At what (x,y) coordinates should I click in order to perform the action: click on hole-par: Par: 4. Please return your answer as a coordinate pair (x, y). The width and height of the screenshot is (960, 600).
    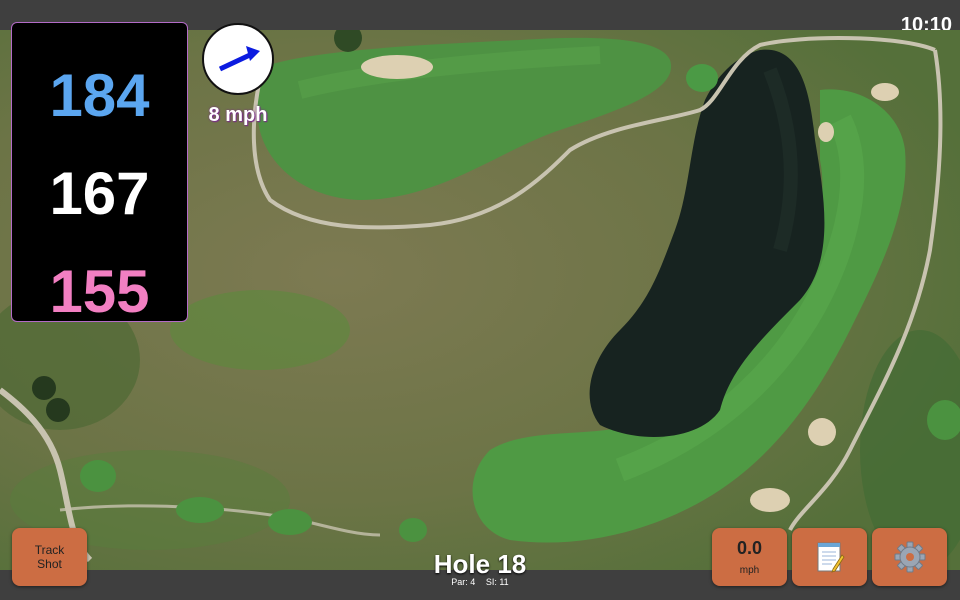
    Looking at the image, I should click on (463, 582).